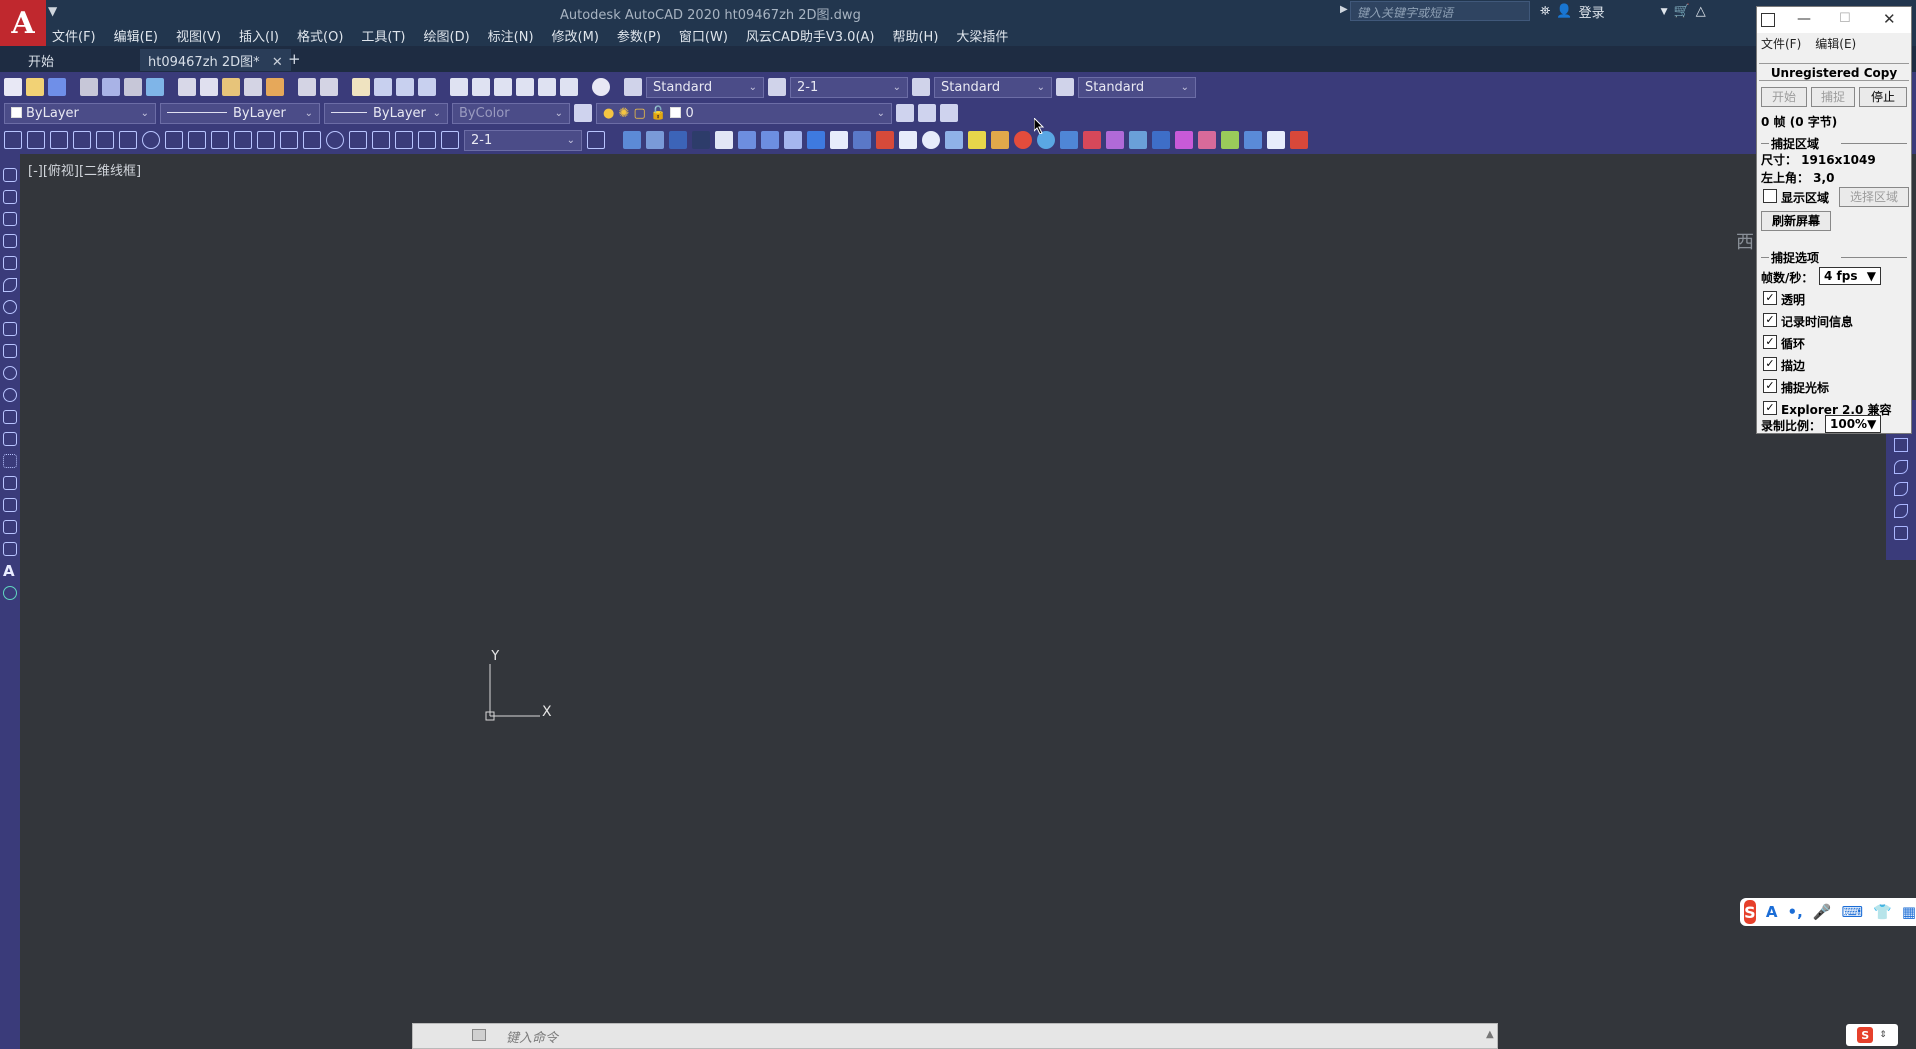  What do you see at coordinates (747, 140) in the screenshot?
I see `plugin-tool-6-icon` at bounding box center [747, 140].